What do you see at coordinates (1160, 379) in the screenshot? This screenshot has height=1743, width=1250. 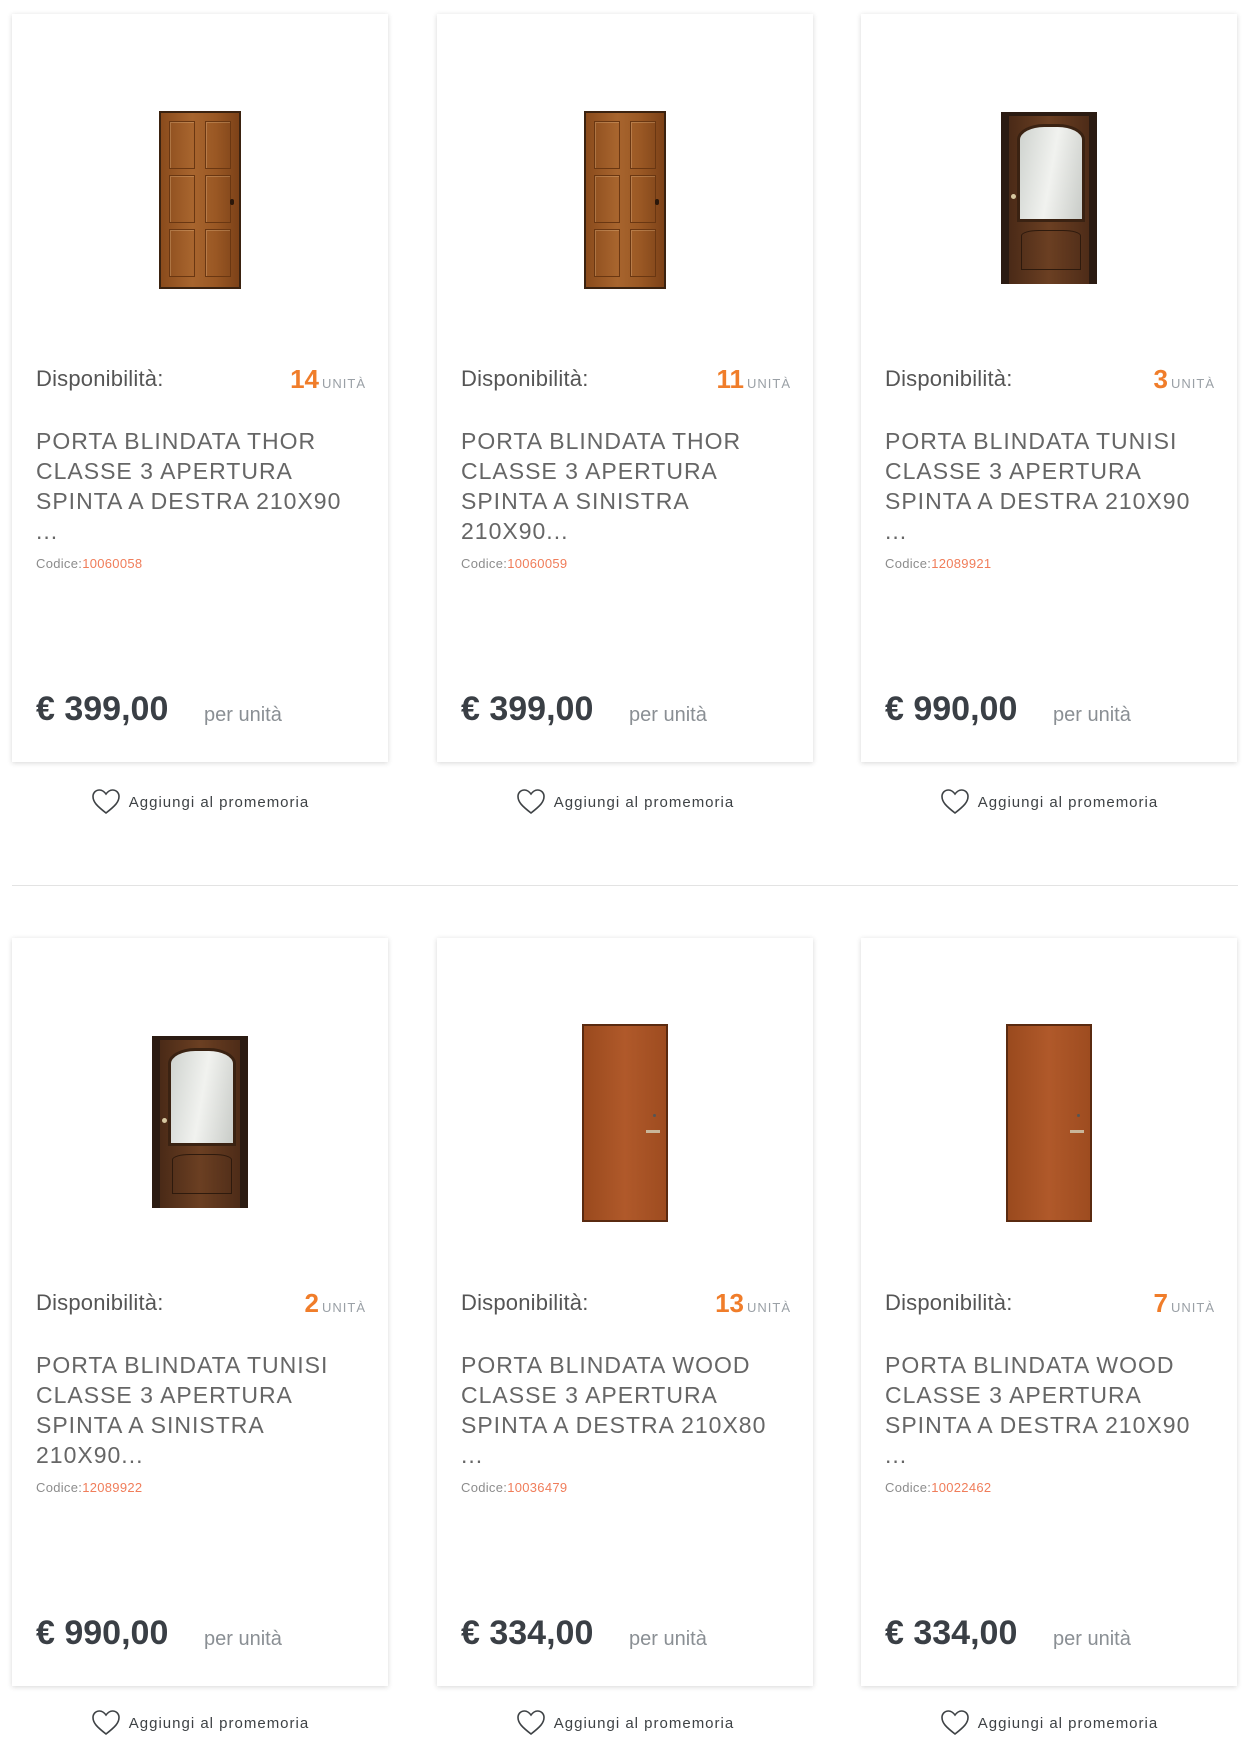 I see `availability-count: 3` at bounding box center [1160, 379].